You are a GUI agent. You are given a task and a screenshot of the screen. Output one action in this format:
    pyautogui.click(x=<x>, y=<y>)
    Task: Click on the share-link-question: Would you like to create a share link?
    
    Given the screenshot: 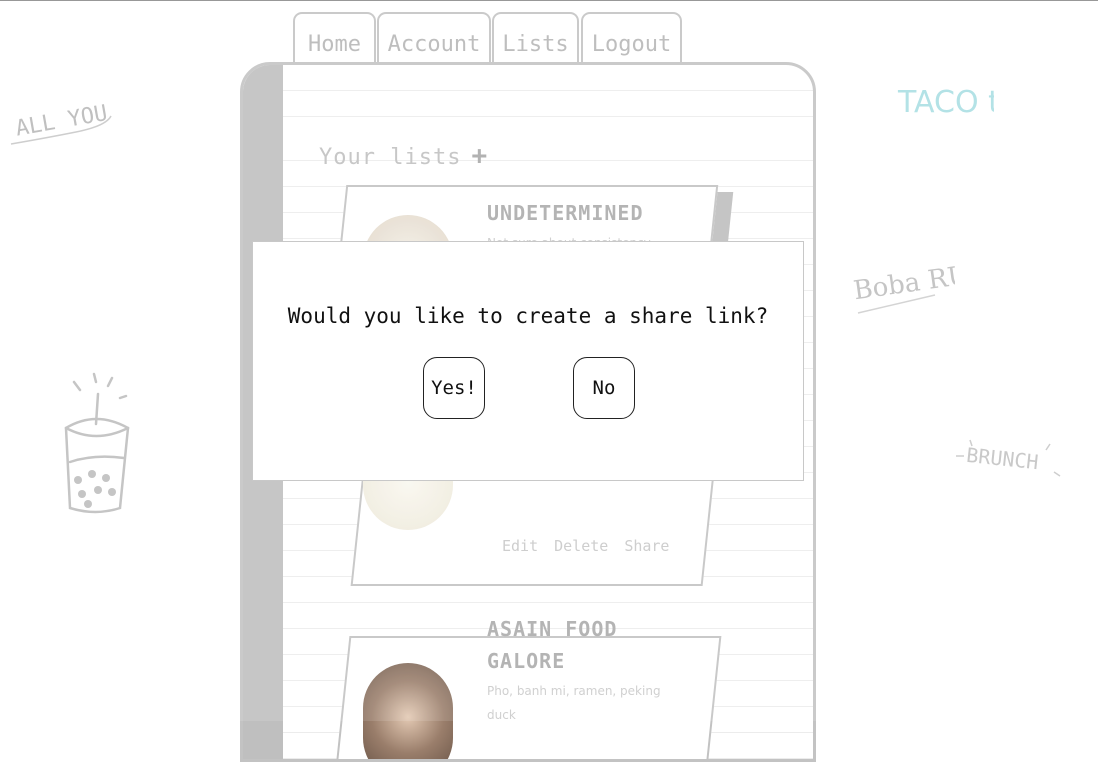 What is the action you would take?
    pyautogui.click(x=528, y=316)
    